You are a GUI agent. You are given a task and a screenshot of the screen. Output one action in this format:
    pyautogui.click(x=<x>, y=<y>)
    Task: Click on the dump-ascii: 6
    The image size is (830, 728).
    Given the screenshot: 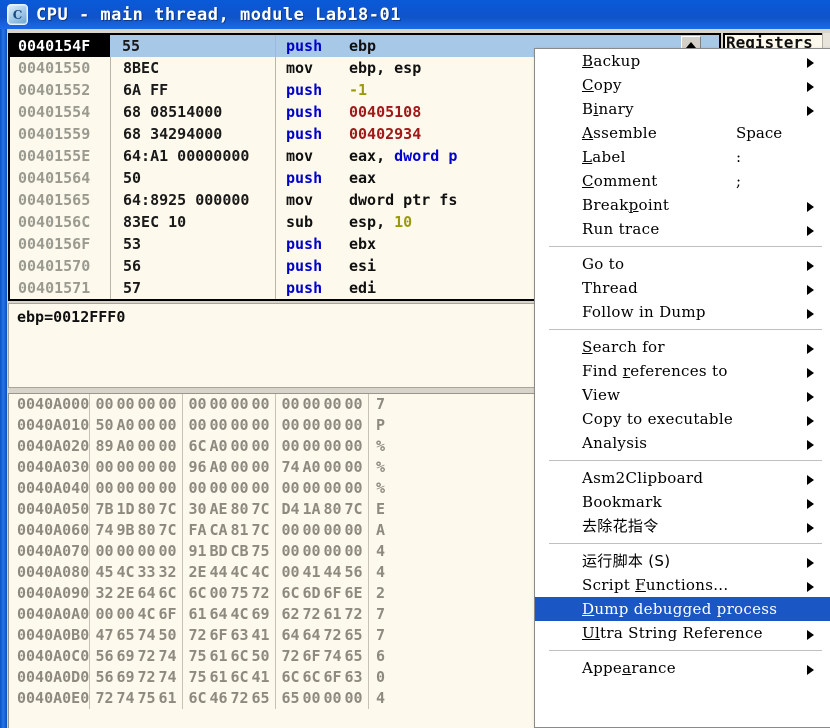 What is the action you would take?
    pyautogui.click(x=377, y=656)
    